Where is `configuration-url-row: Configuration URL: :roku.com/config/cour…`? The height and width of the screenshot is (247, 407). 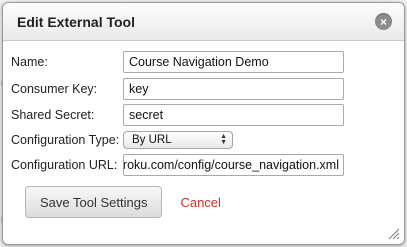
configuration-url-row: Configuration URL: :roku.com/config/cour… is located at coordinates (177, 165).